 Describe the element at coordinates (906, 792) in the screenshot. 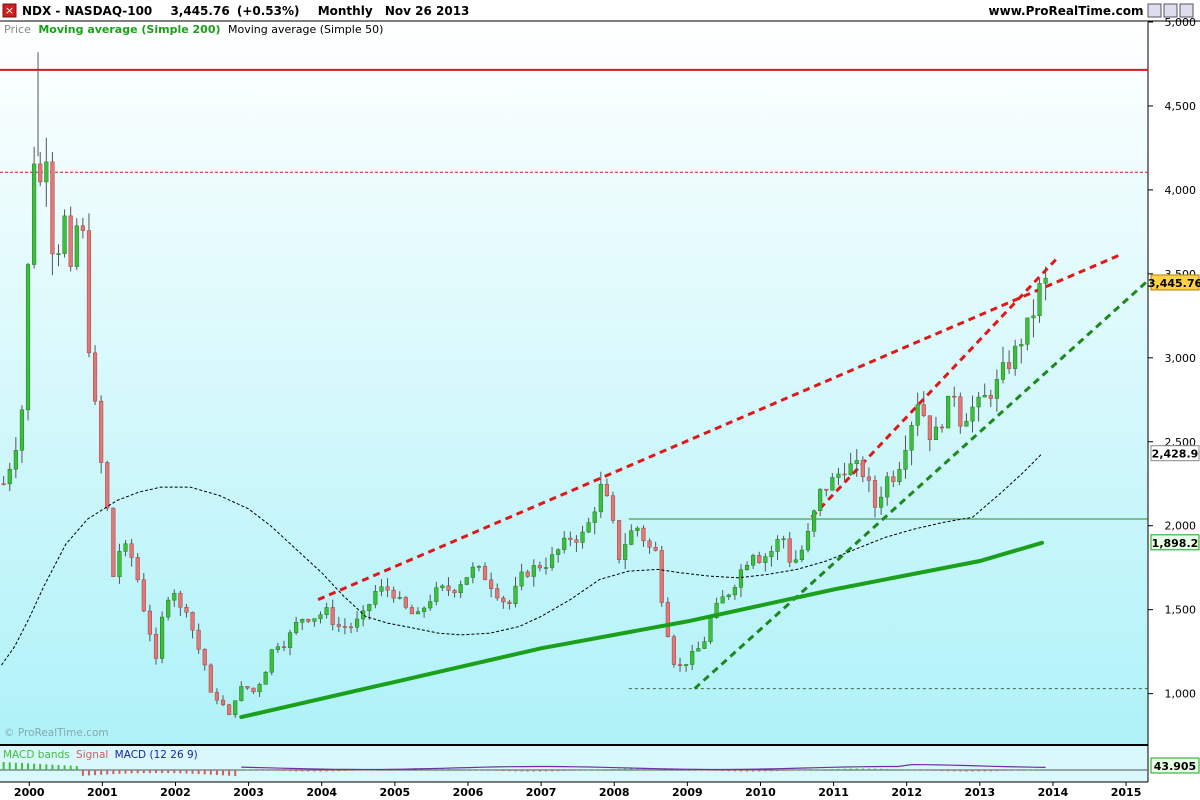

I see `x-tick-label: 2012` at that location.